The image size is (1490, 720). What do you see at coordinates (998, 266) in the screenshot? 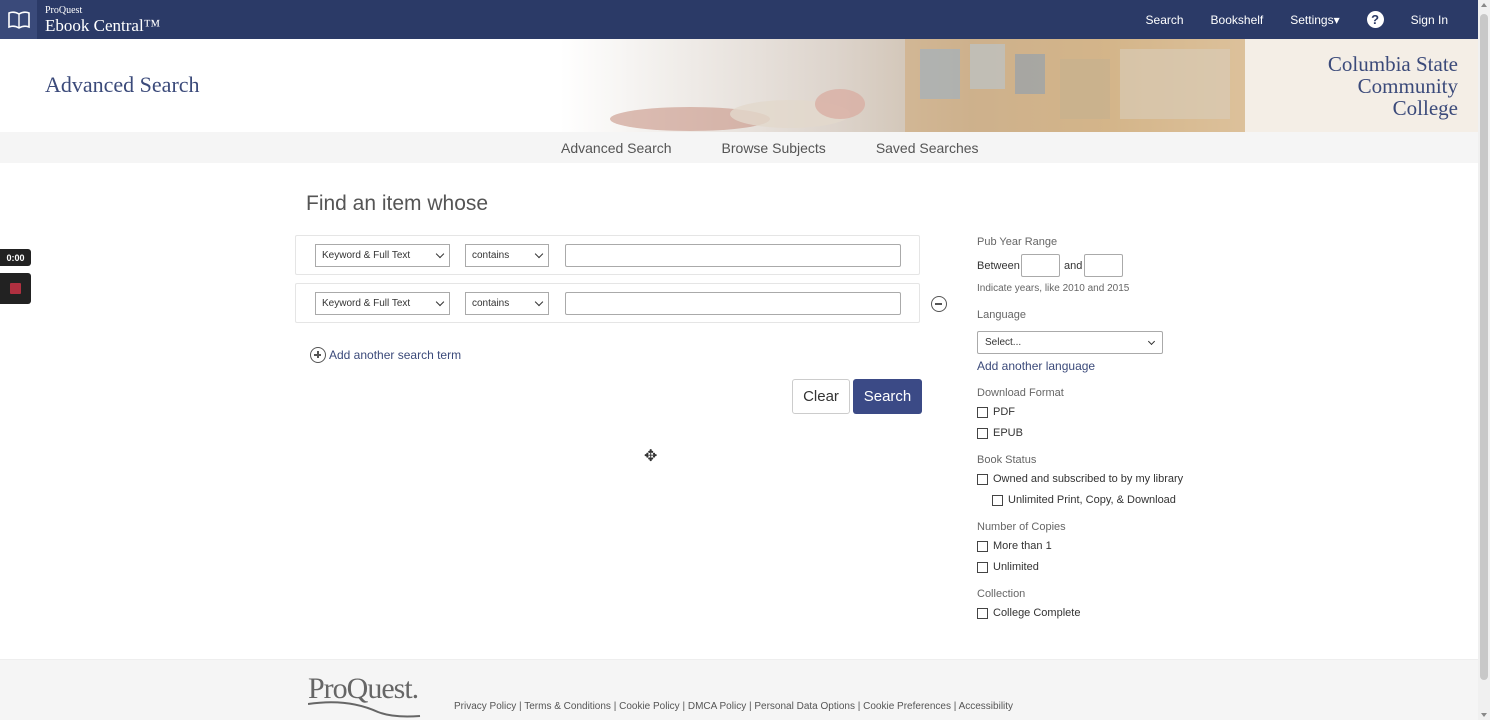
I see `between-label: Between` at bounding box center [998, 266].